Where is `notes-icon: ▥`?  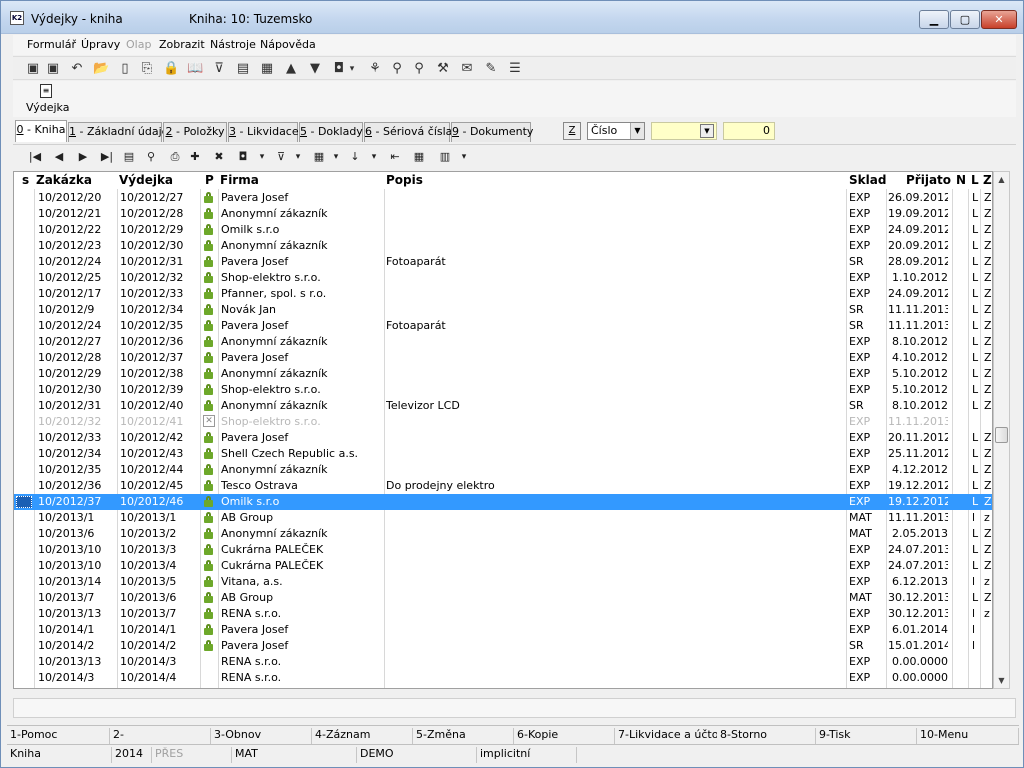 notes-icon: ▥ is located at coordinates (445, 157).